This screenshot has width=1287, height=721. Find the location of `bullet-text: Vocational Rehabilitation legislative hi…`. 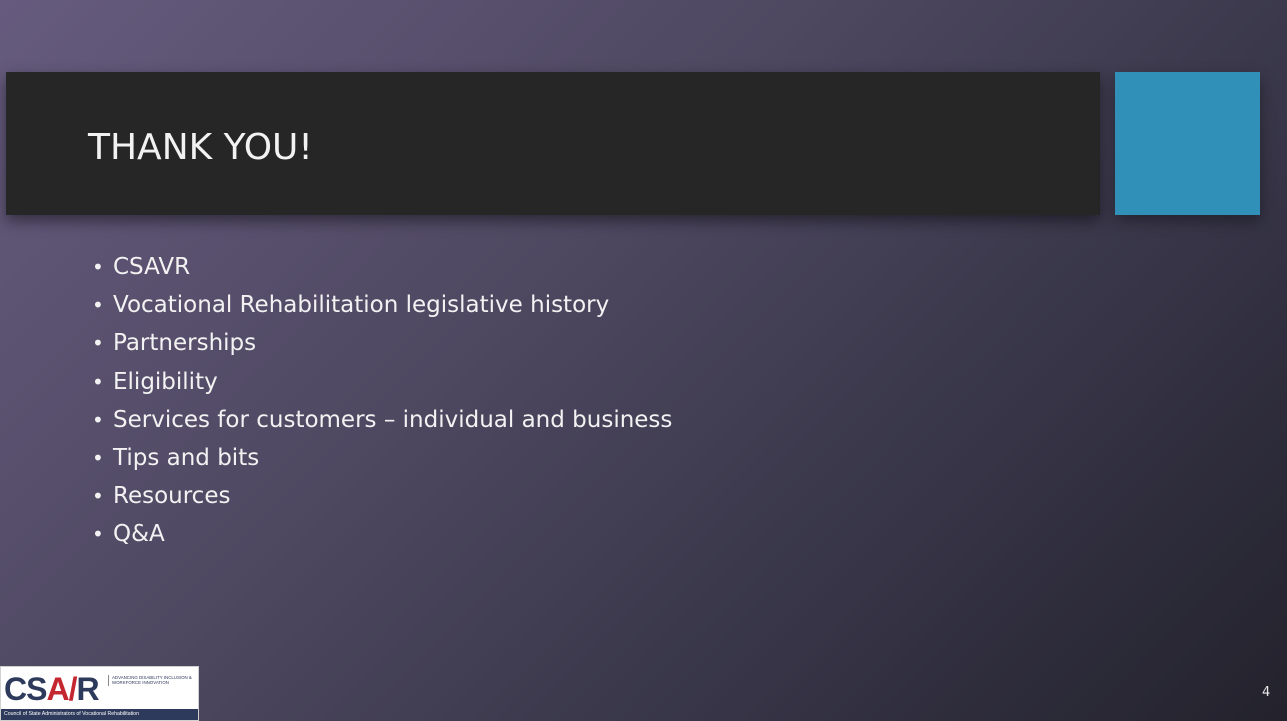

bullet-text: Vocational Rehabilitation legislative hi… is located at coordinates (361, 305).